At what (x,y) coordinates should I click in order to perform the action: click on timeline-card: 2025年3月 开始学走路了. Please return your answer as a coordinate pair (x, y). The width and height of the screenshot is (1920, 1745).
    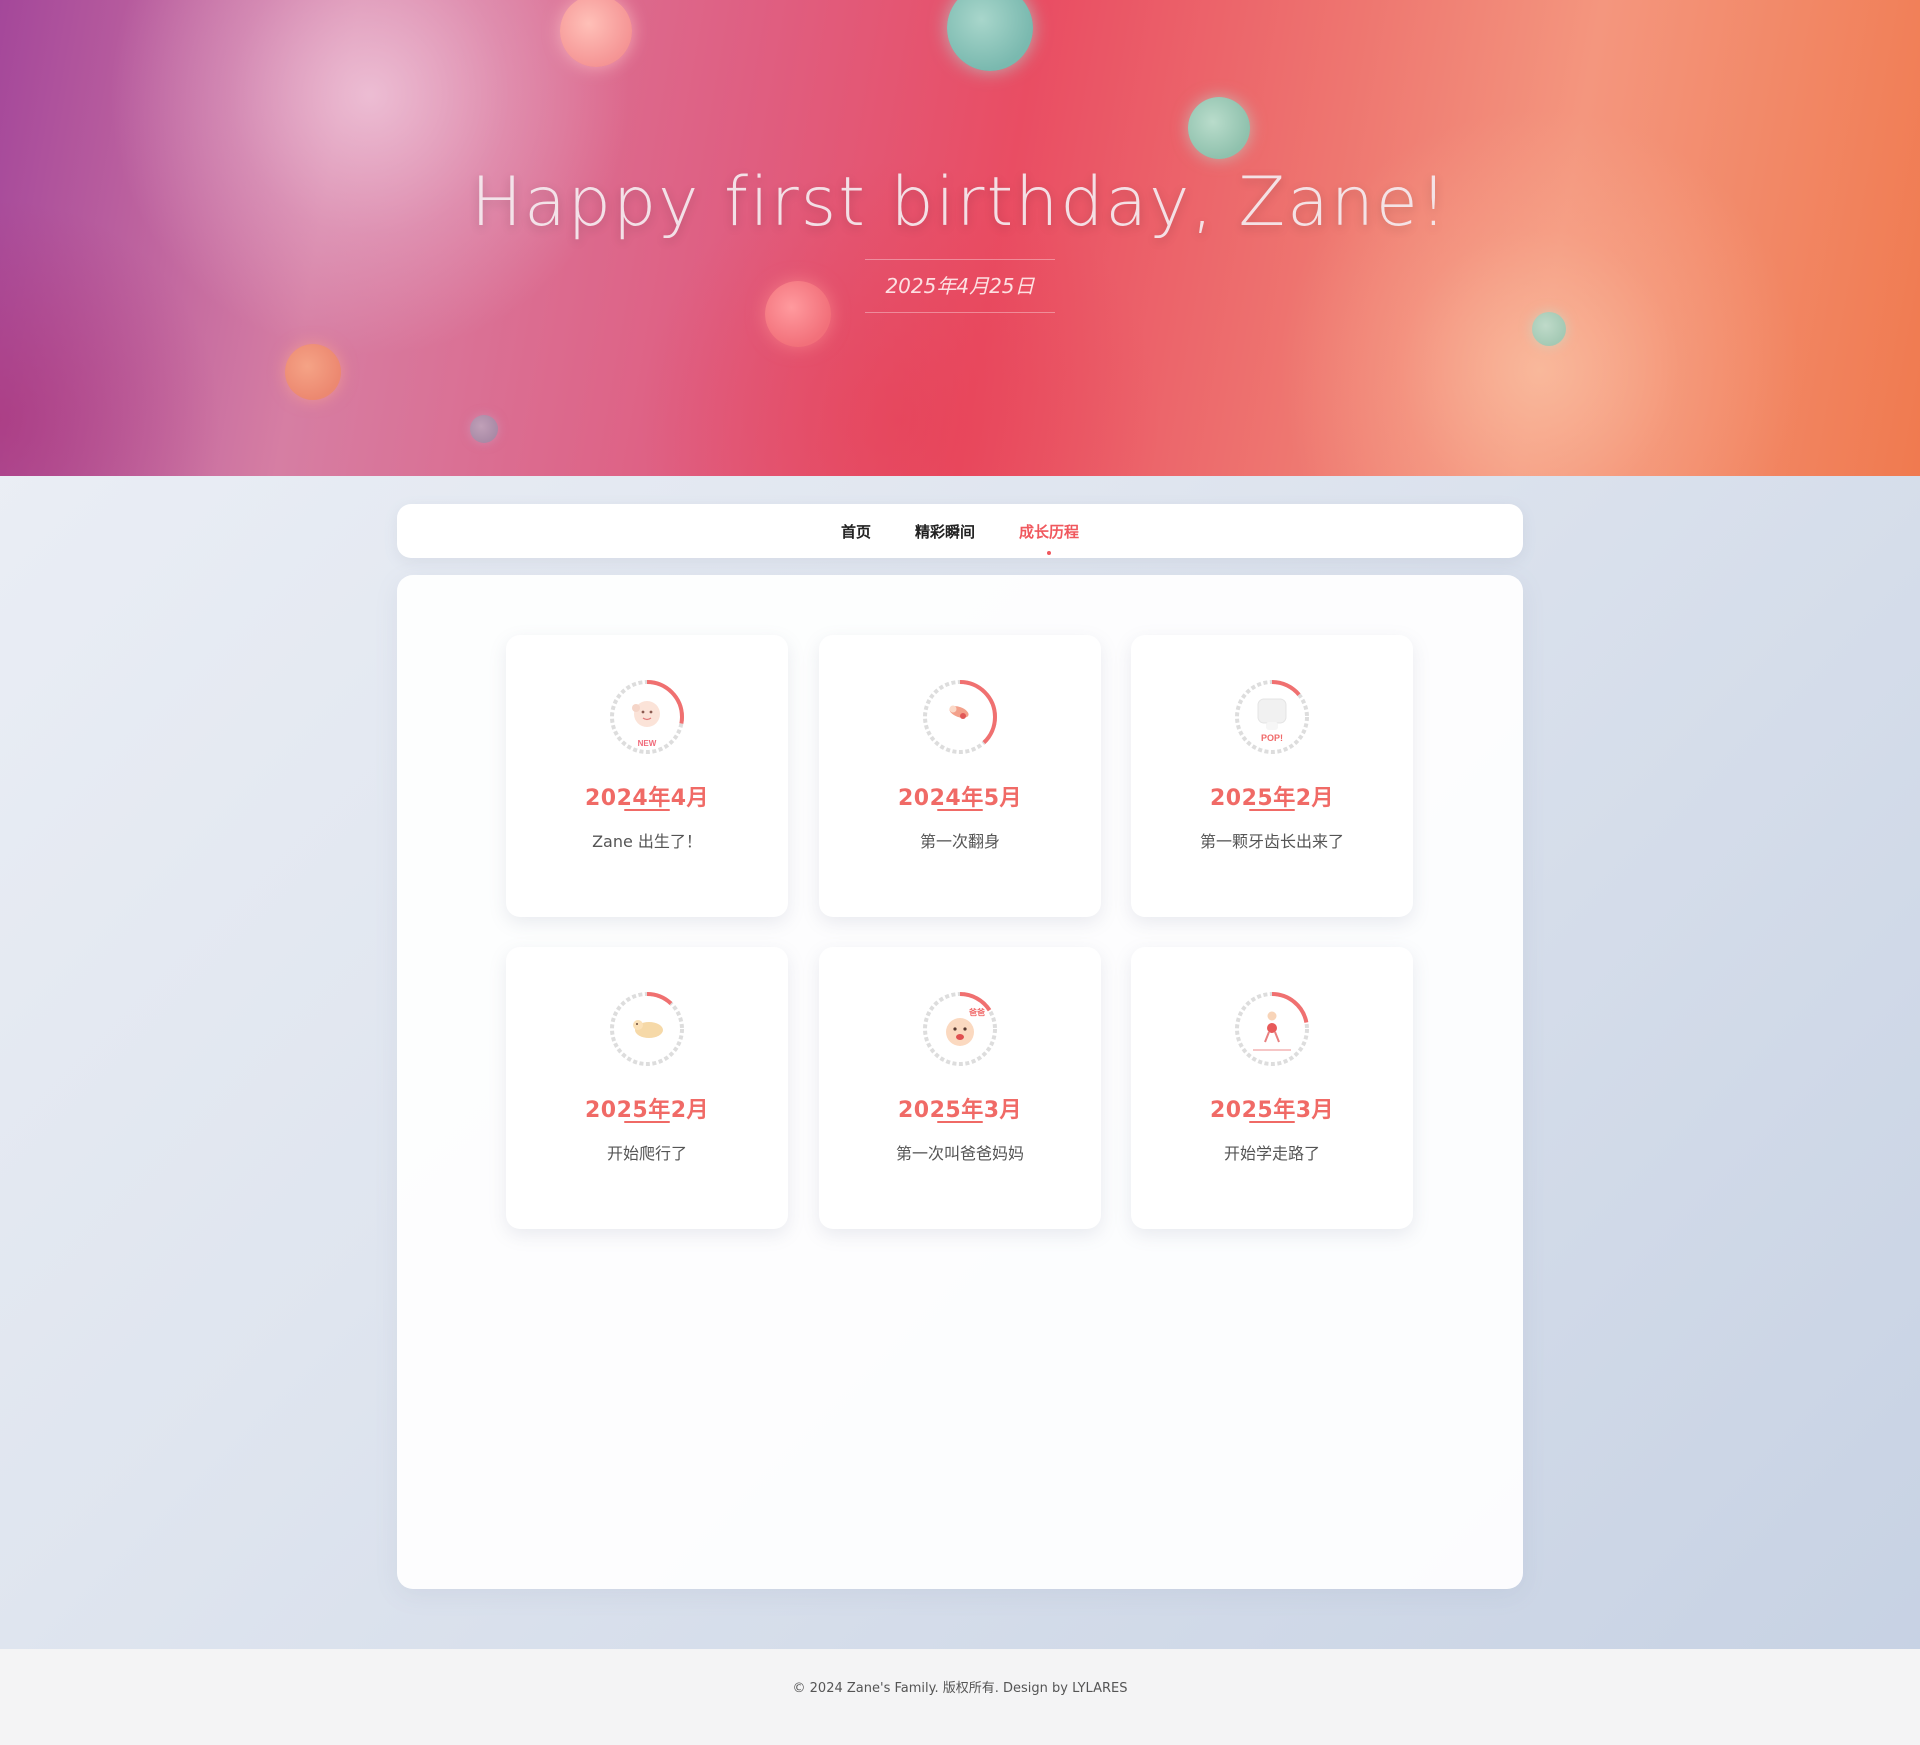
    Looking at the image, I should click on (1272, 1088).